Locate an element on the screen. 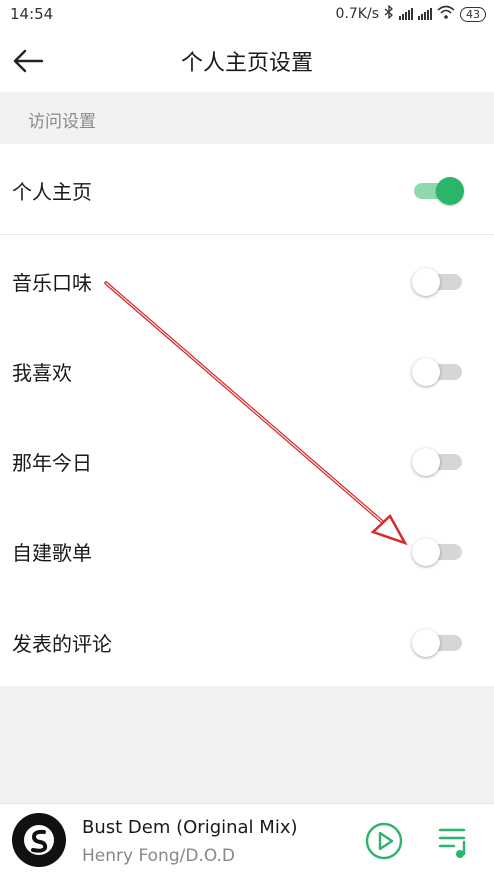 The width and height of the screenshot is (494, 873). album-cover is located at coordinates (39, 840).